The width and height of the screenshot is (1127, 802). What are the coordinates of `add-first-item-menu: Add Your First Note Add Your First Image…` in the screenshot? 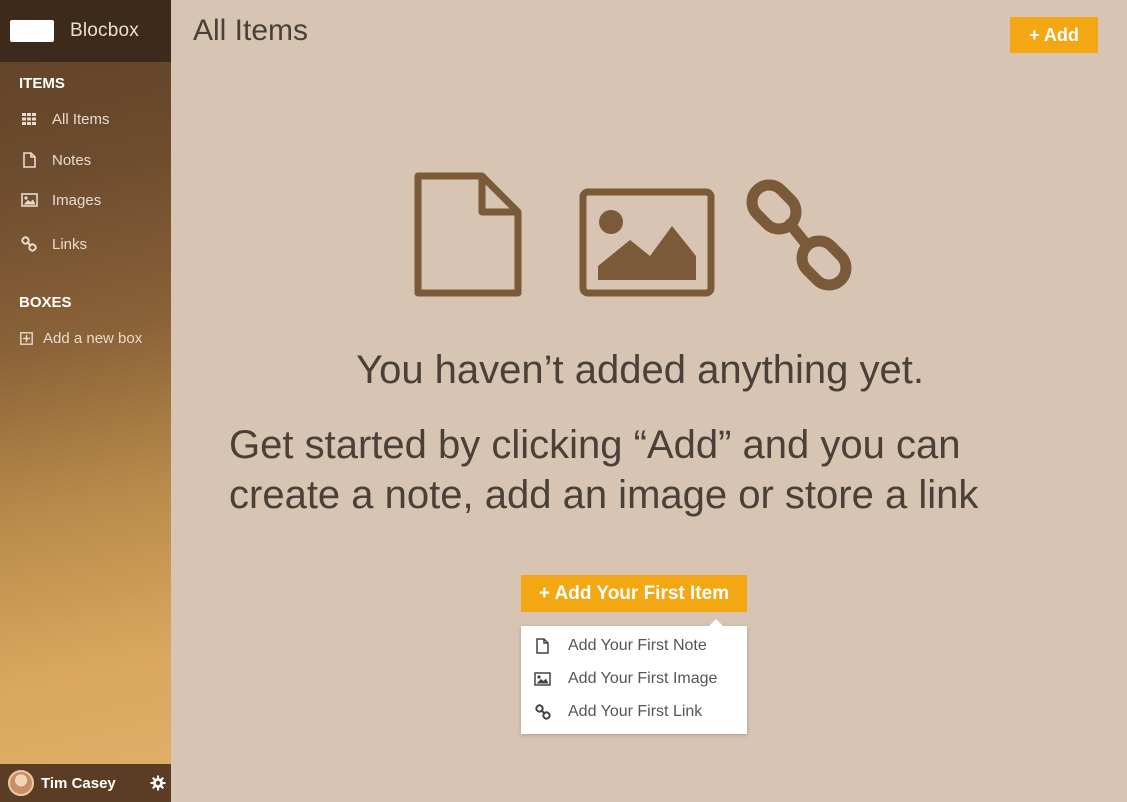 It's located at (634, 676).